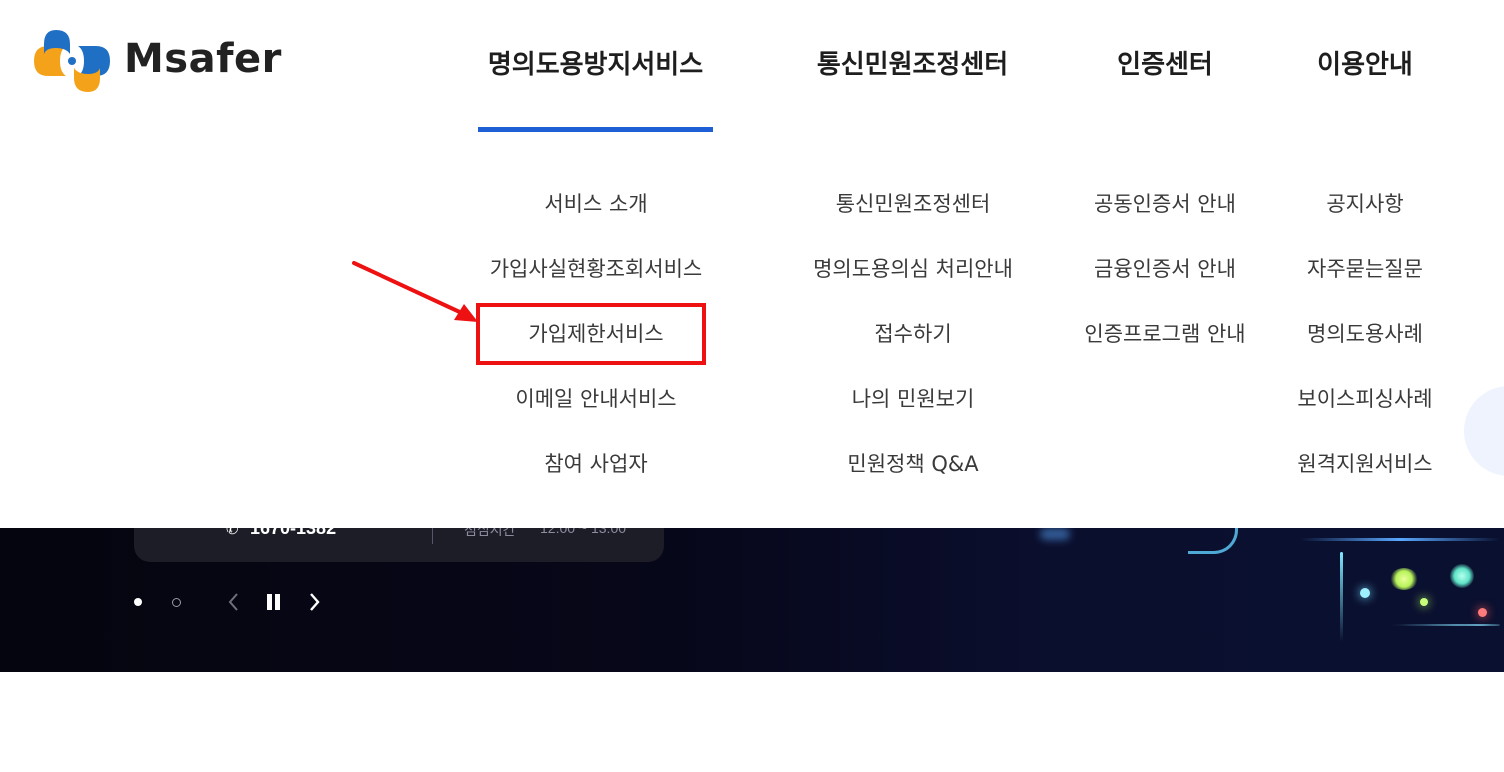 Image resolution: width=1504 pixels, height=772 pixels. What do you see at coordinates (1165, 286) in the screenshot?
I see `submenu-col-3: 공동인증서 안내 금융인증서 안내 인증프로그램 안내` at bounding box center [1165, 286].